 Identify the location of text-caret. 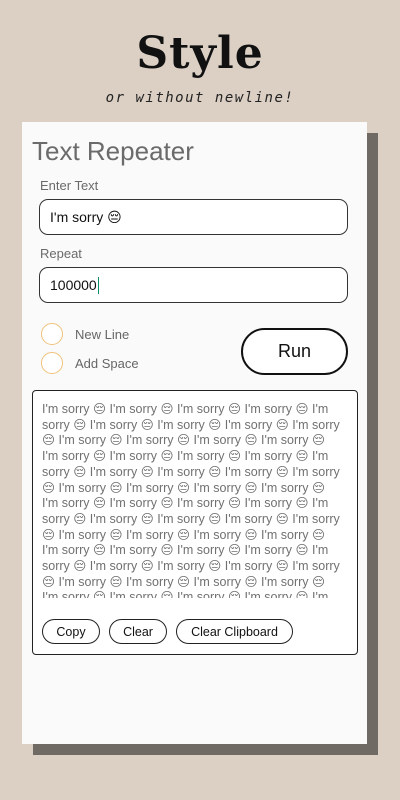
(98, 285).